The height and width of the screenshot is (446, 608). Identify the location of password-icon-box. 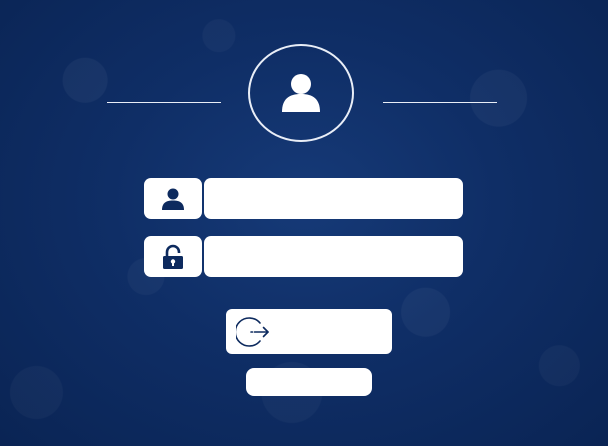
(173, 256).